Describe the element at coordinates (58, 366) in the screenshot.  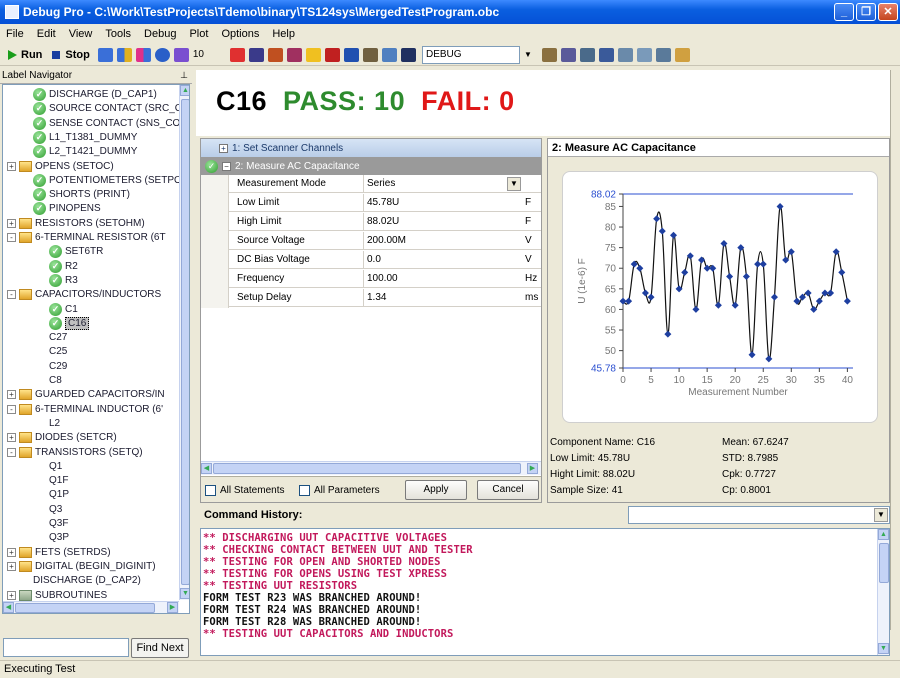
I see `tree-item: C29` at that location.